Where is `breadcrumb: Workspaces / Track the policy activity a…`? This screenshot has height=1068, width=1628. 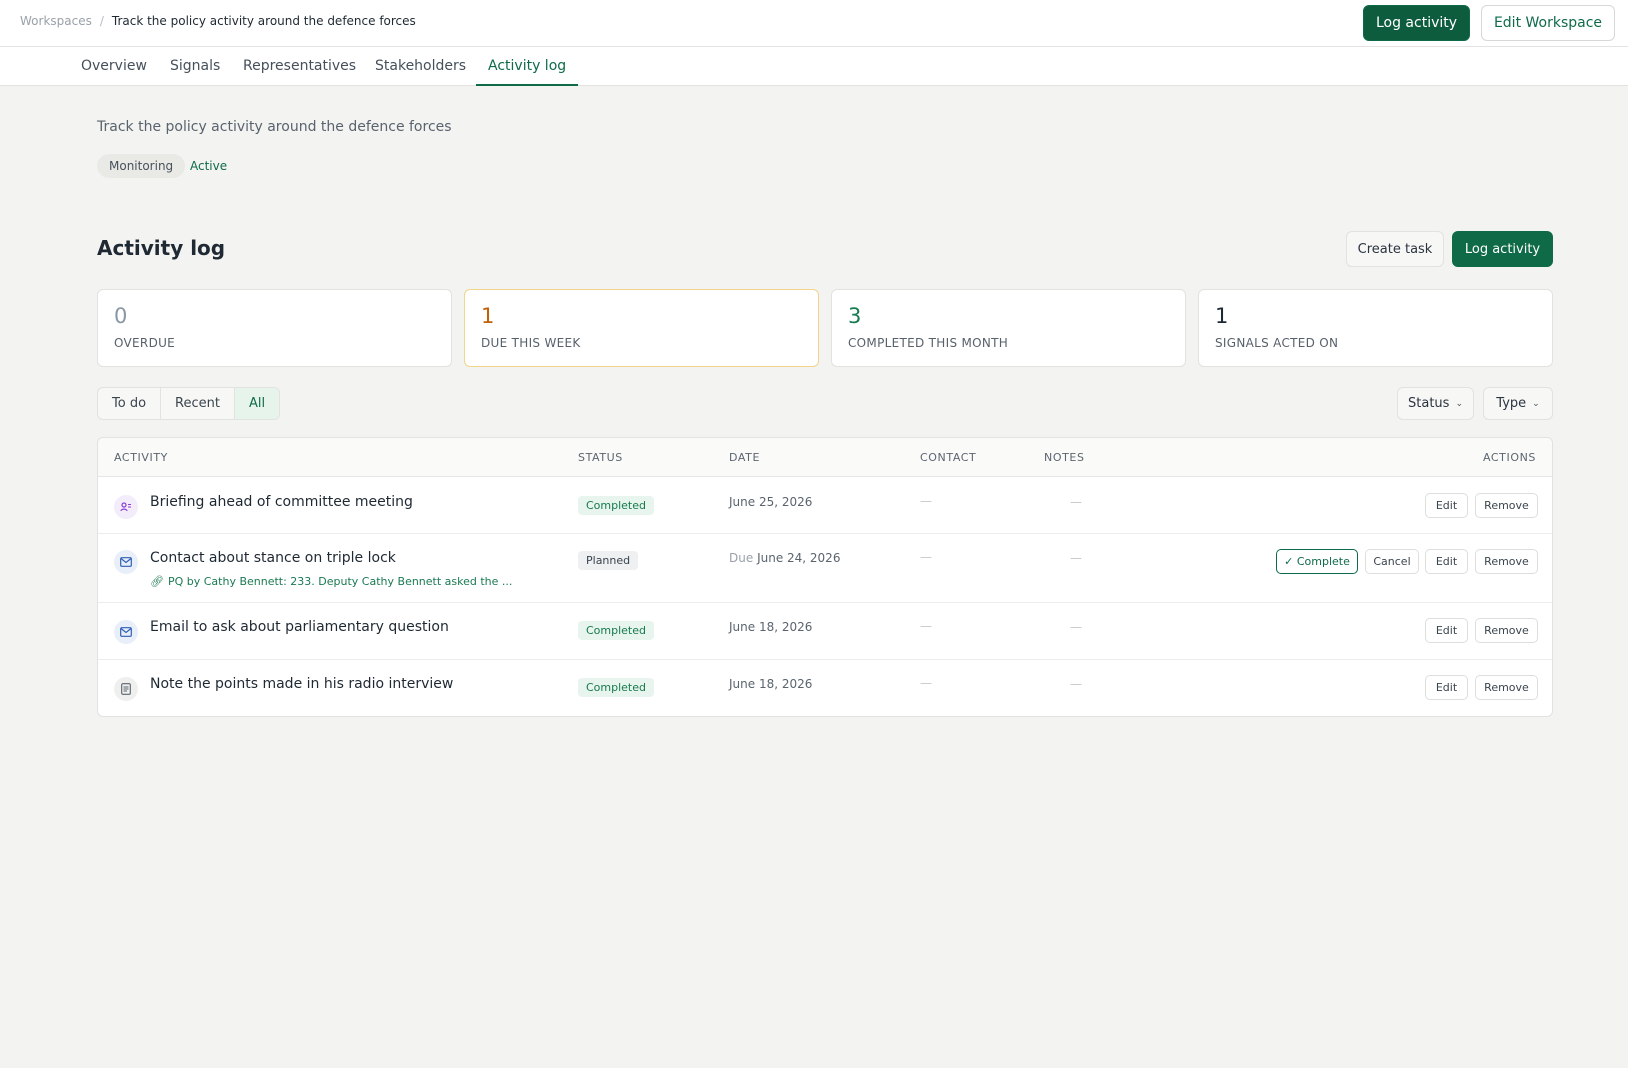 breadcrumb: Workspaces / Track the policy activity a… is located at coordinates (218, 21).